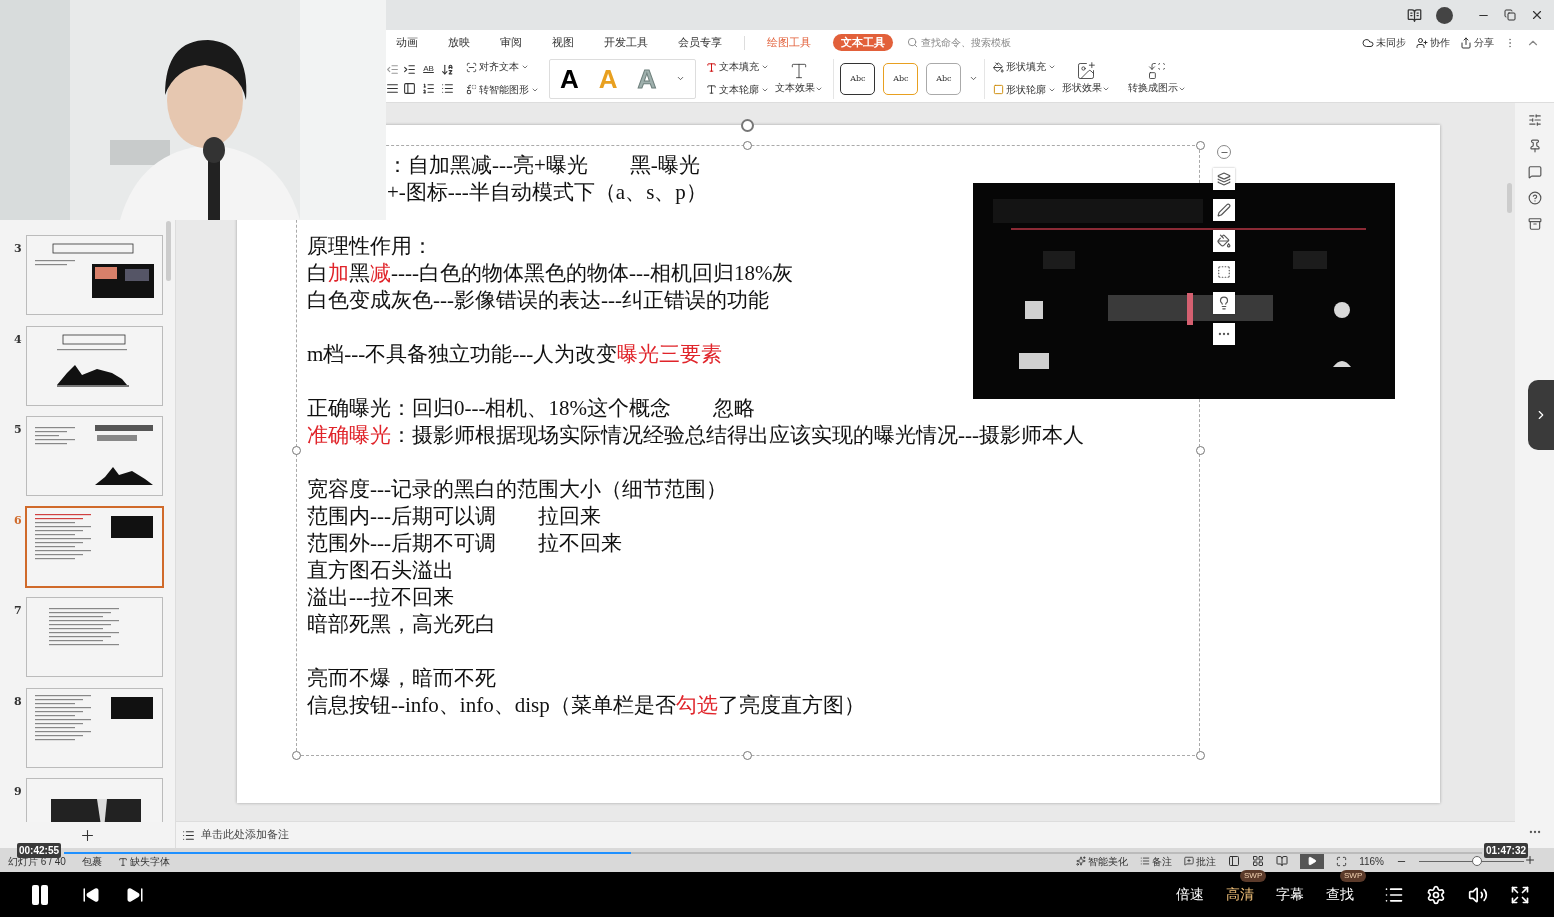 Image resolution: width=1554 pixels, height=917 pixels. Describe the element at coordinates (447, 69) in the screenshot. I see `sort-icon` at that location.